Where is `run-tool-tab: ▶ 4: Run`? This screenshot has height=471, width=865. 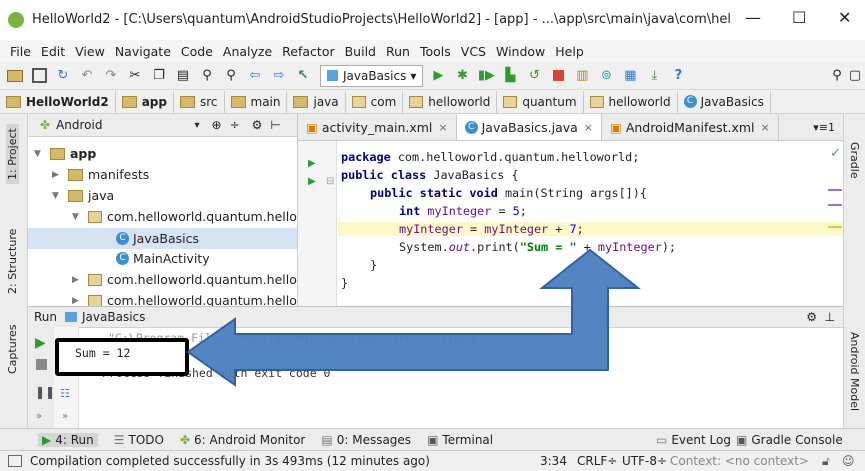
run-tool-tab: ▶ 4: Run is located at coordinates (68, 439).